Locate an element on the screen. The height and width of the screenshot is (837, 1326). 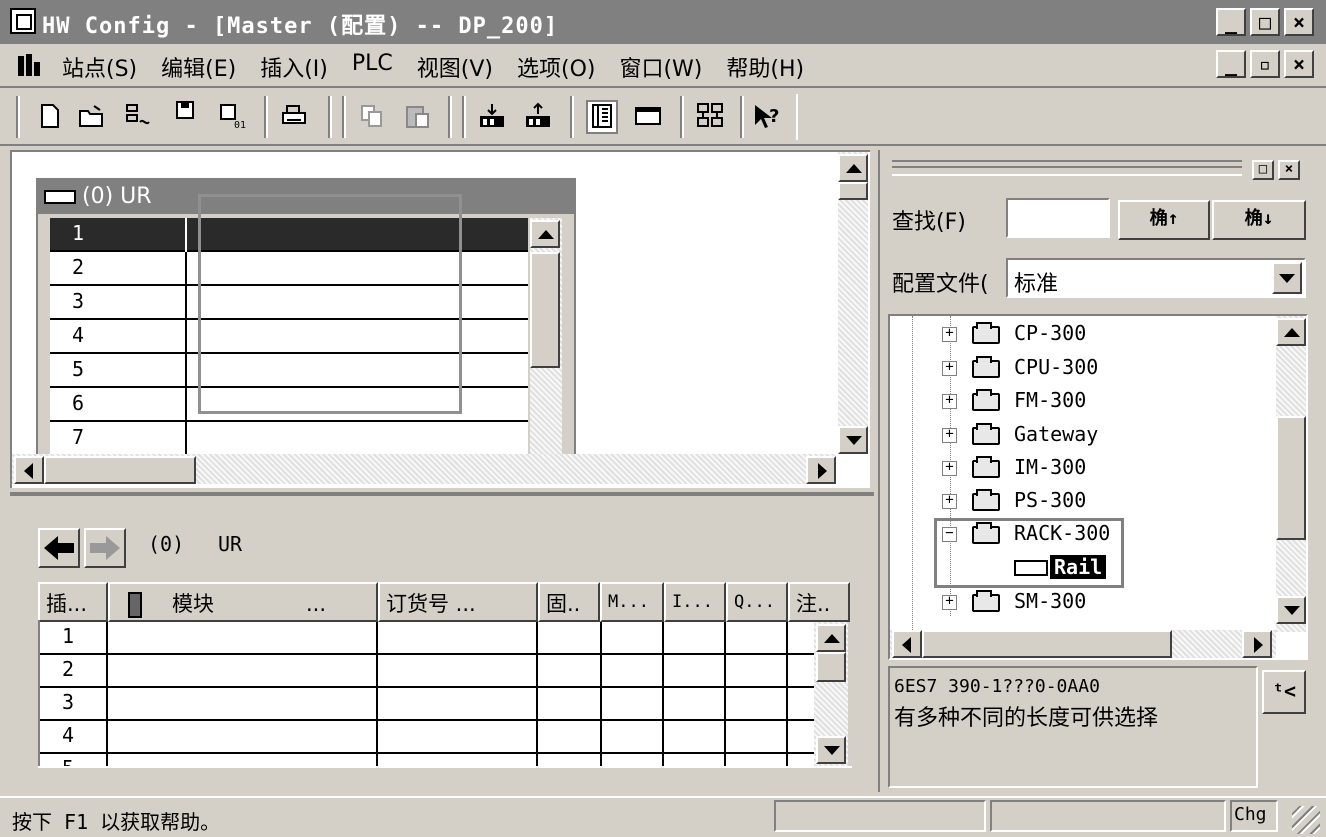
rack-view-hthumb is located at coordinates (120, 470).